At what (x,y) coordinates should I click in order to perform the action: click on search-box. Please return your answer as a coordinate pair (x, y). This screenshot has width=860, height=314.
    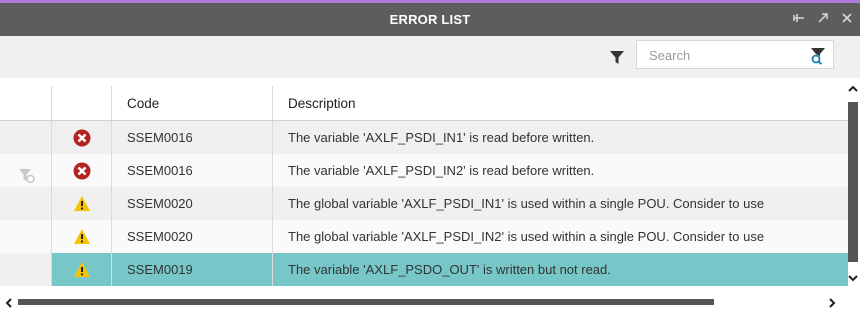
    Looking at the image, I should click on (735, 54).